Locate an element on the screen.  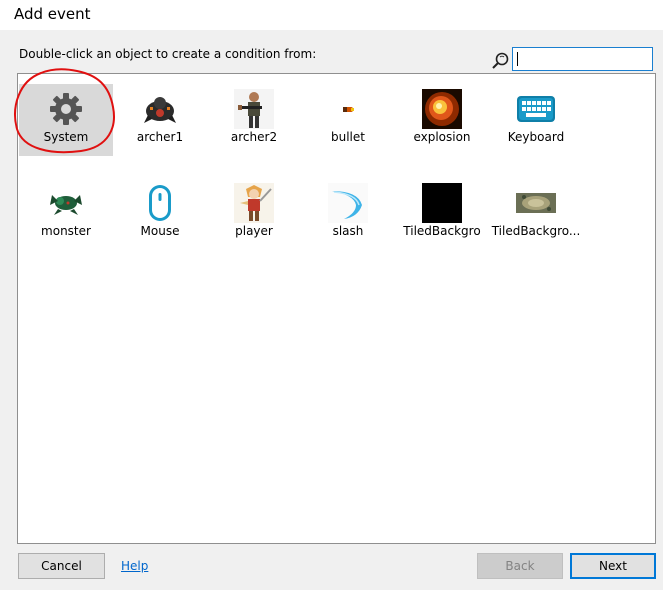
object-label: archer2 is located at coordinates (254, 137).